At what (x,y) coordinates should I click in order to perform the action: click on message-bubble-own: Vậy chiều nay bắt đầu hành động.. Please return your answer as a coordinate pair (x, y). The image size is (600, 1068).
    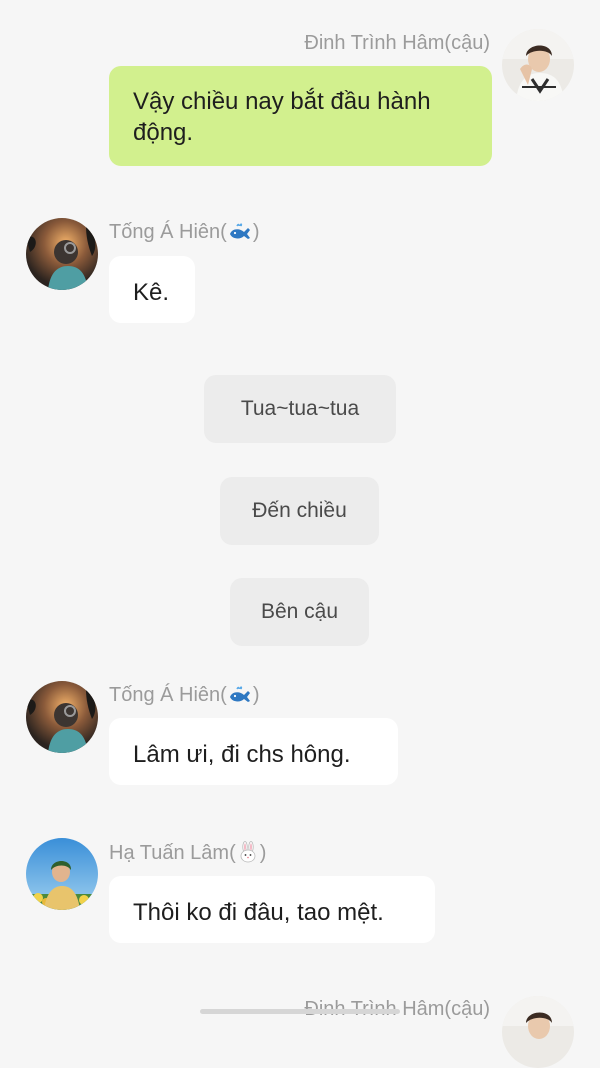
    Looking at the image, I should click on (300, 116).